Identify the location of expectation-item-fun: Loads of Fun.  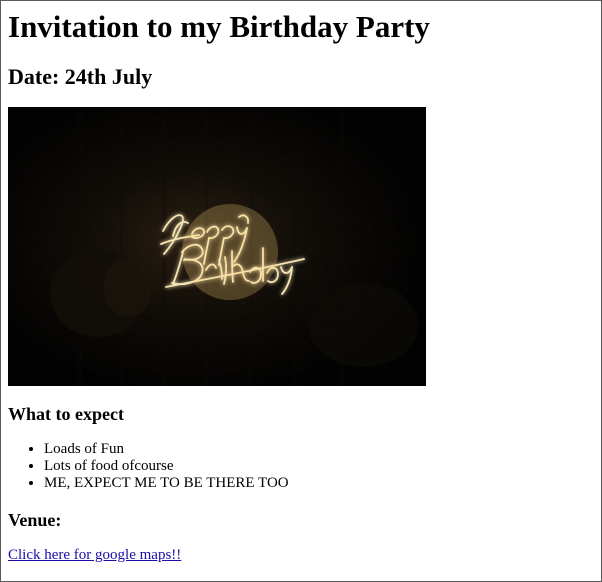
(166, 449).